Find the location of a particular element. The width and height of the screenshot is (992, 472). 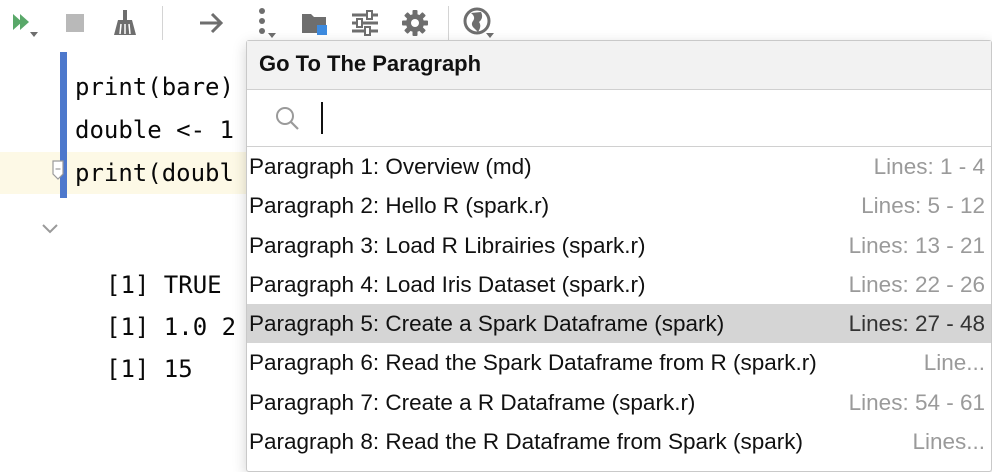

more-actions-button is located at coordinates (263, 23).